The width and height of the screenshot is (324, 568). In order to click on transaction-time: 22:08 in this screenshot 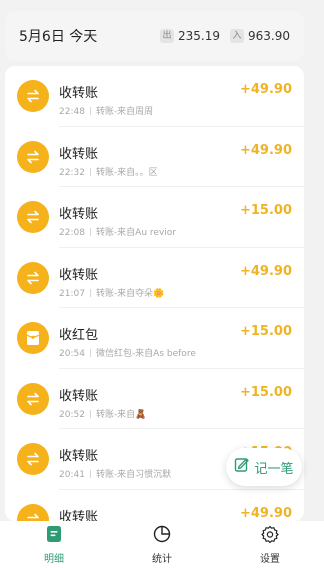, I will do `click(72, 233)`.